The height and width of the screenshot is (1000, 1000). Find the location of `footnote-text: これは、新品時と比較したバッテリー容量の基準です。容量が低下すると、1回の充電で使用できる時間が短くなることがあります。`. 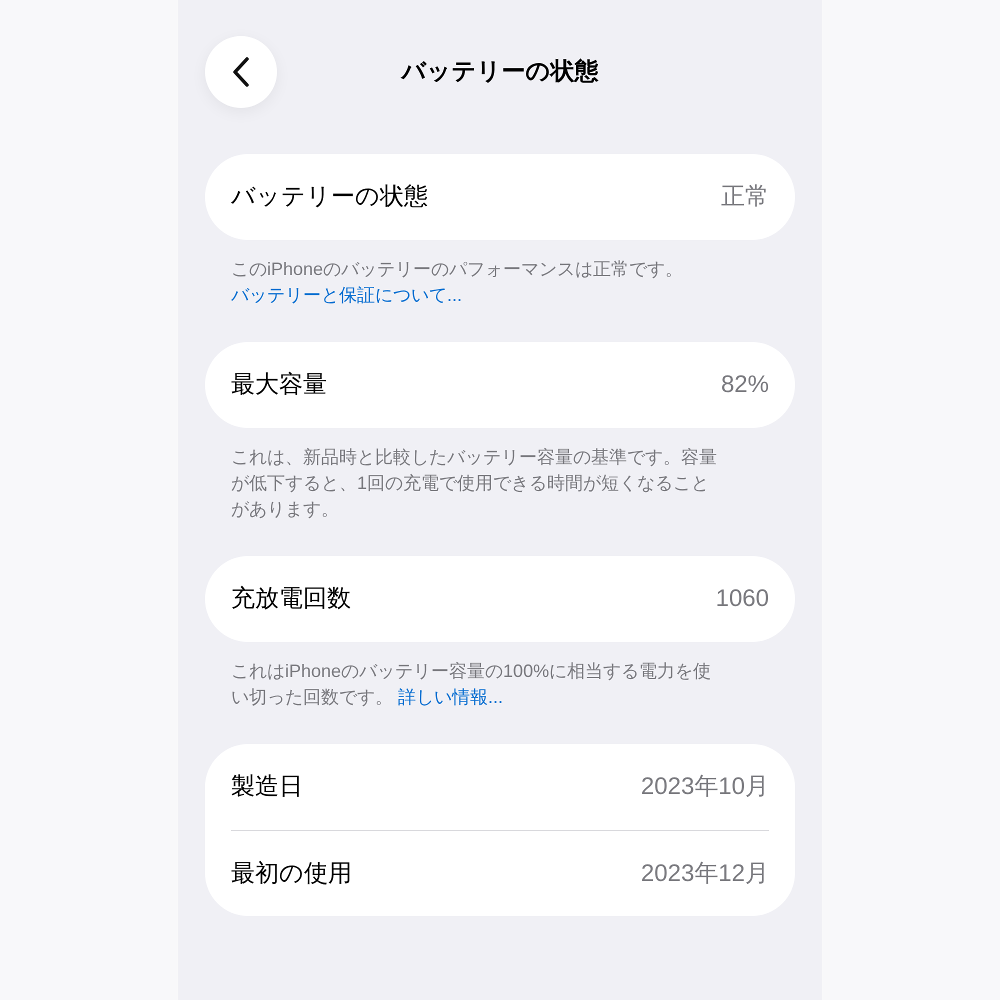

footnote-text: これは、新品時と比較したバッテリー容量の基準です。容量が低下すると、1回の充電で使用できる時間が短くなることがあります。 is located at coordinates (474, 483).